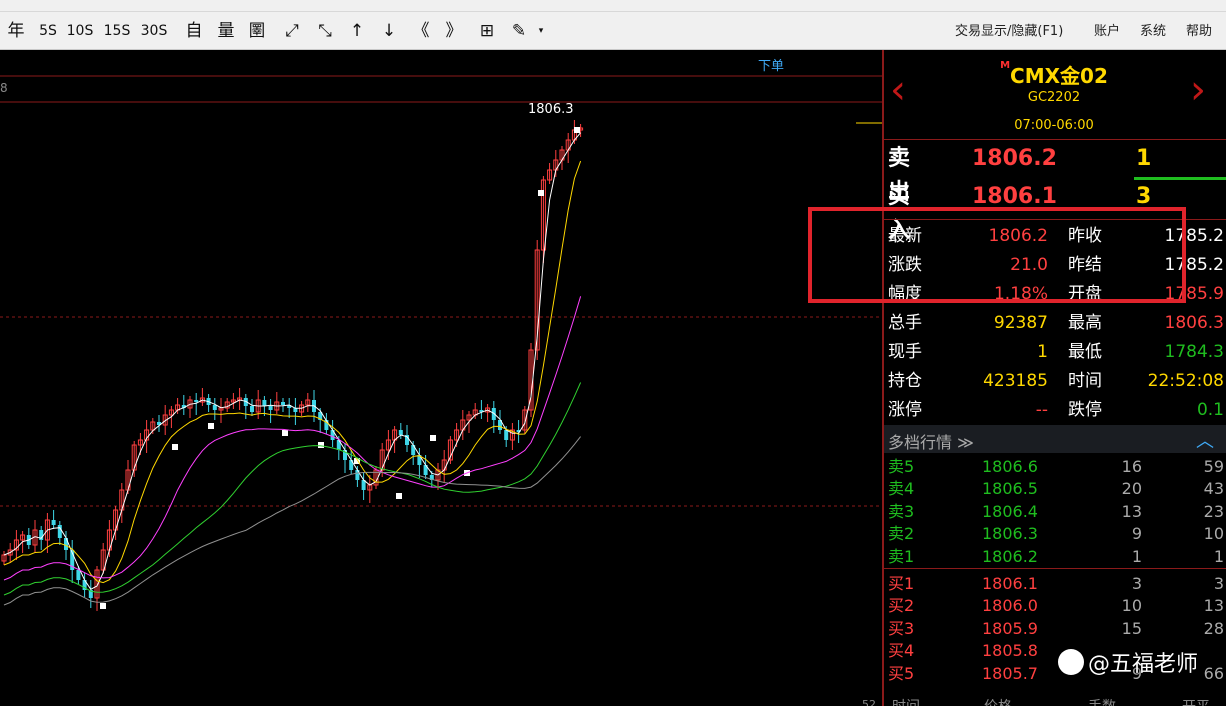 Image resolution: width=1226 pixels, height=706 pixels. What do you see at coordinates (226, 31) in the screenshot?
I see `tool-volume-button: 量` at bounding box center [226, 31].